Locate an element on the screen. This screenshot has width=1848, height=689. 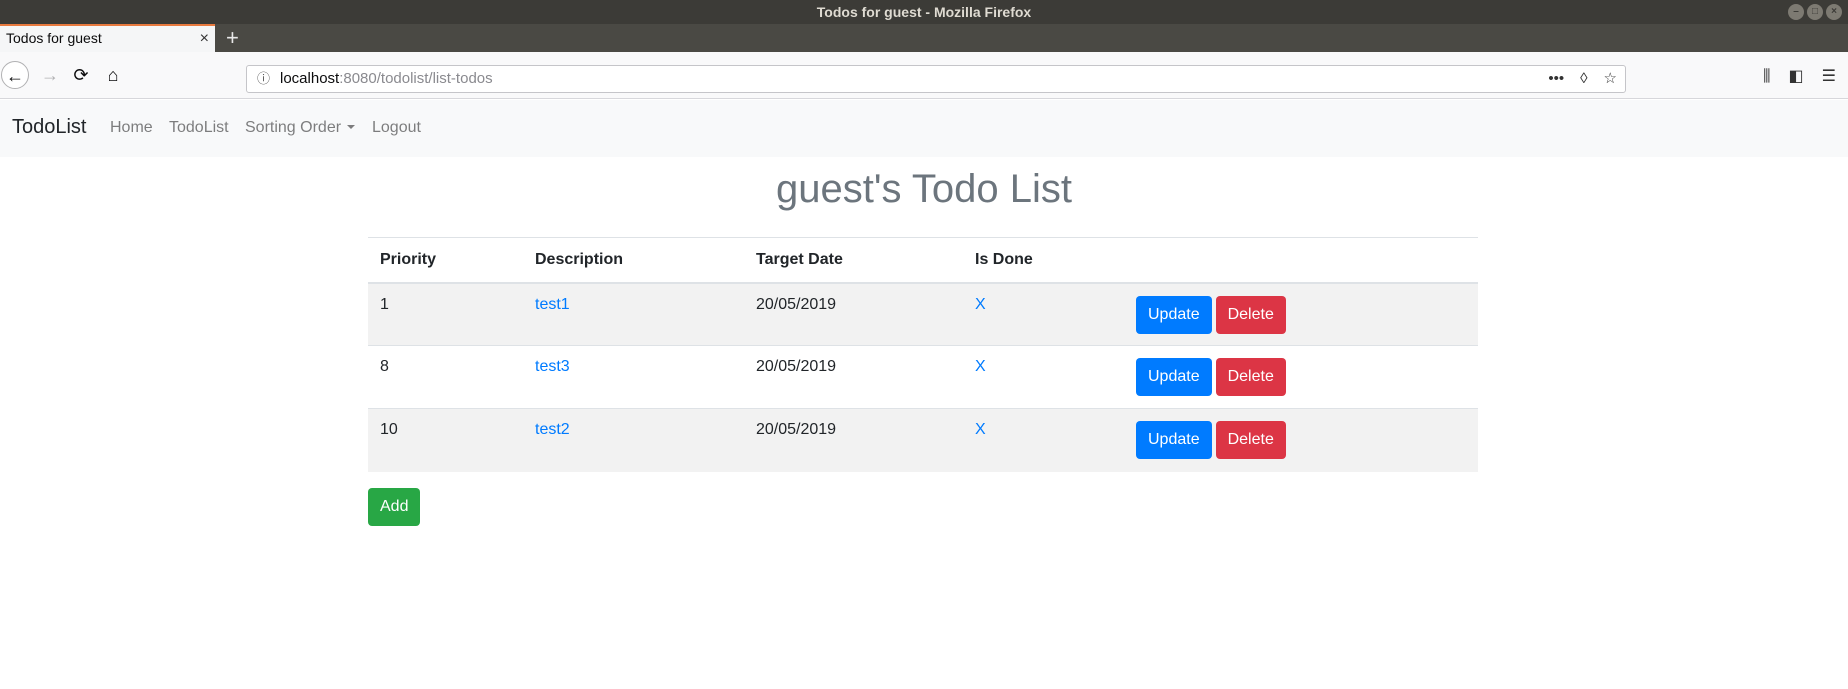
cell-priority: 1 is located at coordinates (445, 314).